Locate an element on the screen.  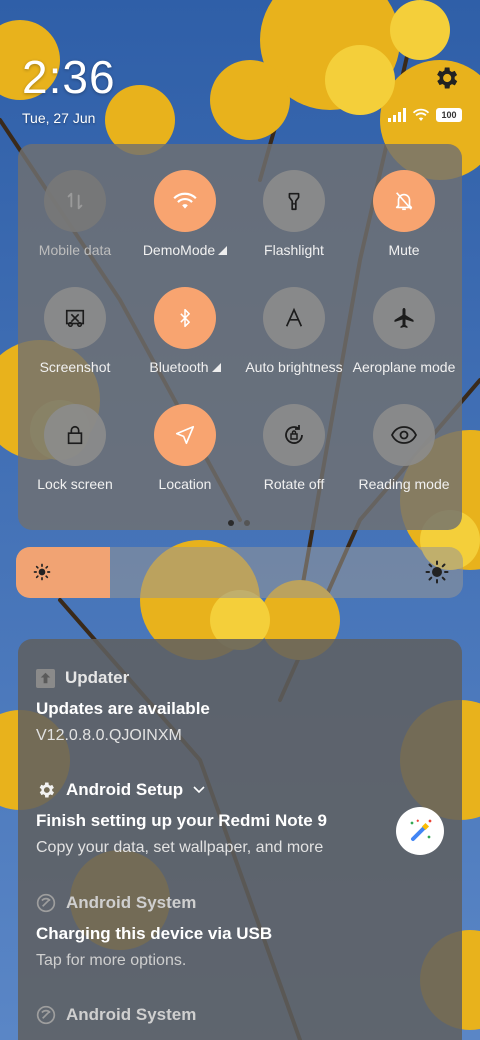
notification-text: Copy your data, set wallpaper, and more is located at coordinates (180, 847).